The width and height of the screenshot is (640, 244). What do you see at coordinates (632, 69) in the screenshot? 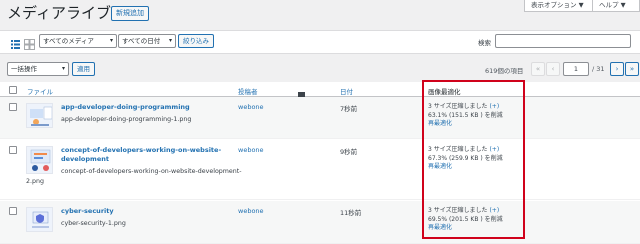
I see `last-page-button: »` at bounding box center [632, 69].